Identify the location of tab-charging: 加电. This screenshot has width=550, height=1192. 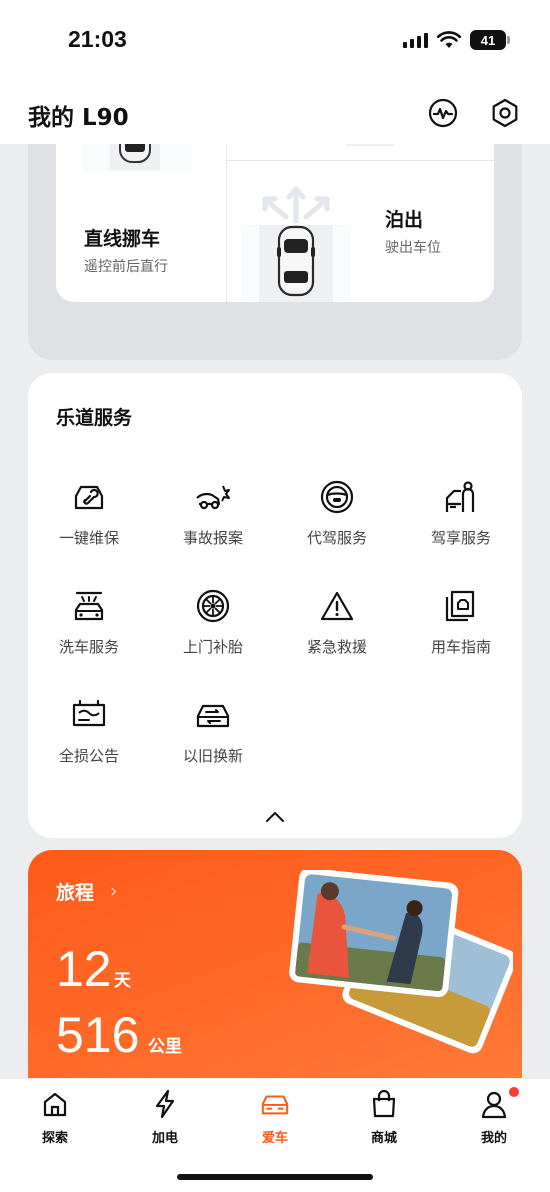
(165, 1119).